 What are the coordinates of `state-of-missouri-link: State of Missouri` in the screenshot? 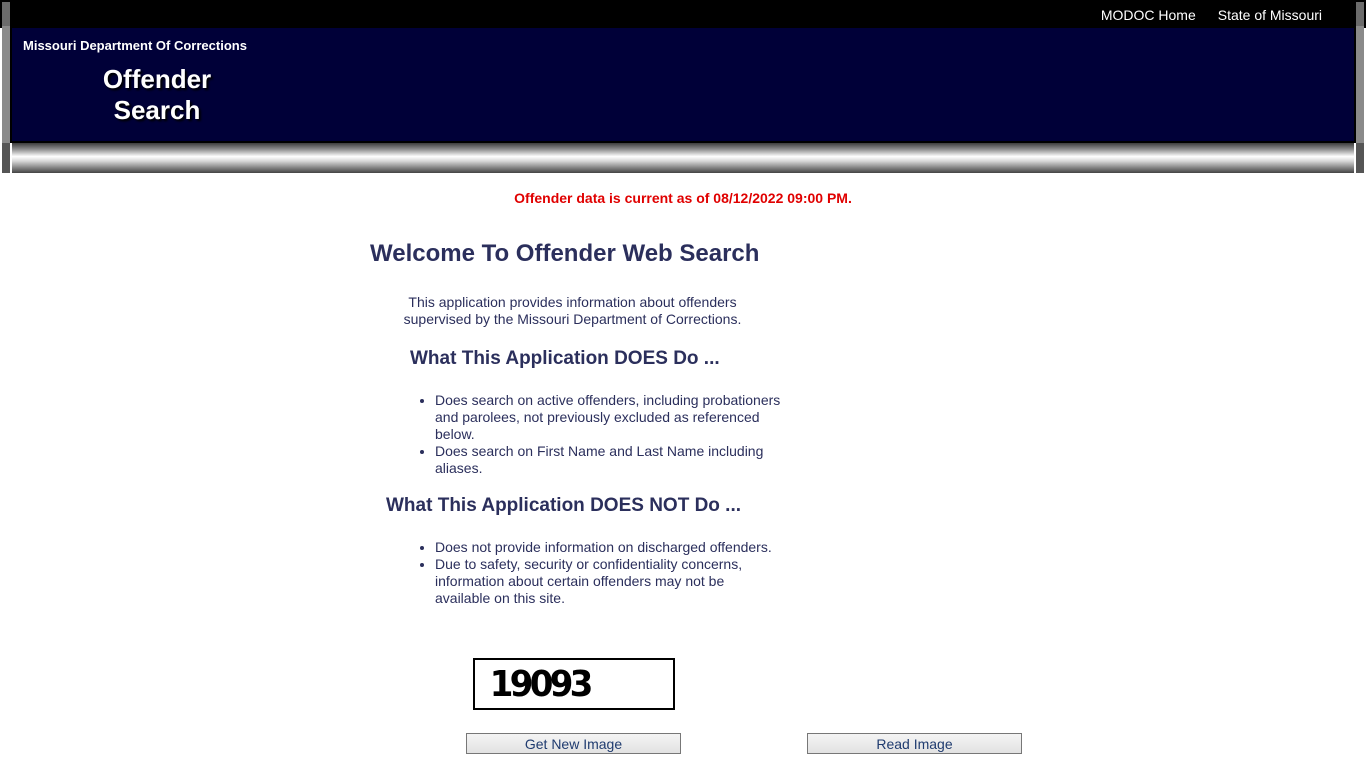 It's located at (1270, 15).